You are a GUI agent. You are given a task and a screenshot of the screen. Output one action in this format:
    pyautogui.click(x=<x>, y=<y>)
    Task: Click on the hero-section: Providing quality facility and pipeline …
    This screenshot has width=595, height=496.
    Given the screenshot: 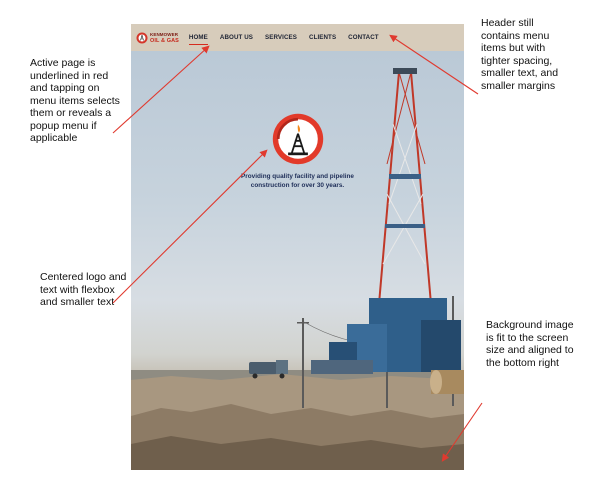 What is the action you would take?
    pyautogui.click(x=297, y=151)
    